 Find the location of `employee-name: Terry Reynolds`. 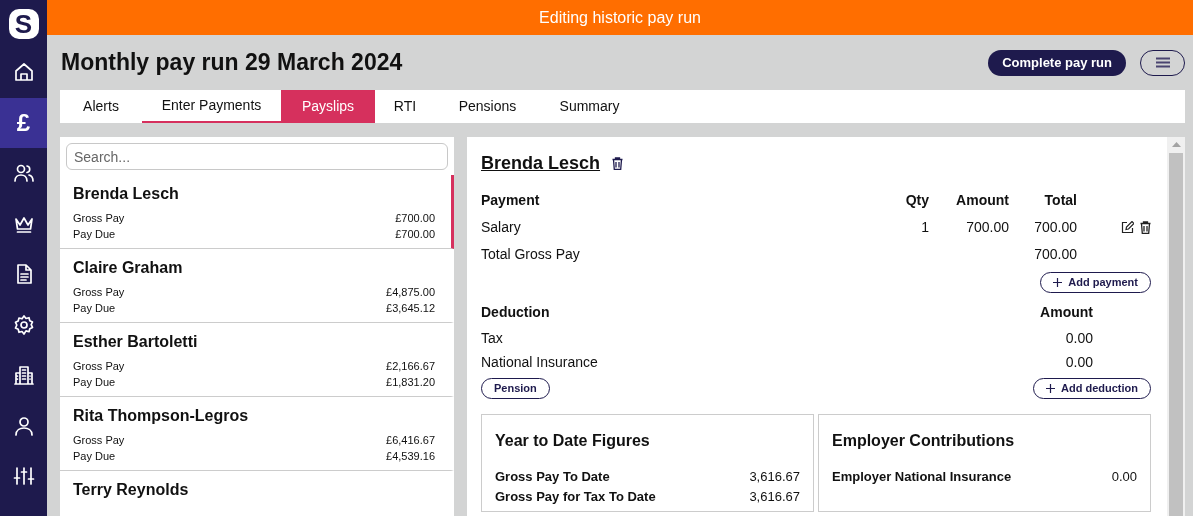

employee-name: Terry Reynolds is located at coordinates (131, 490).